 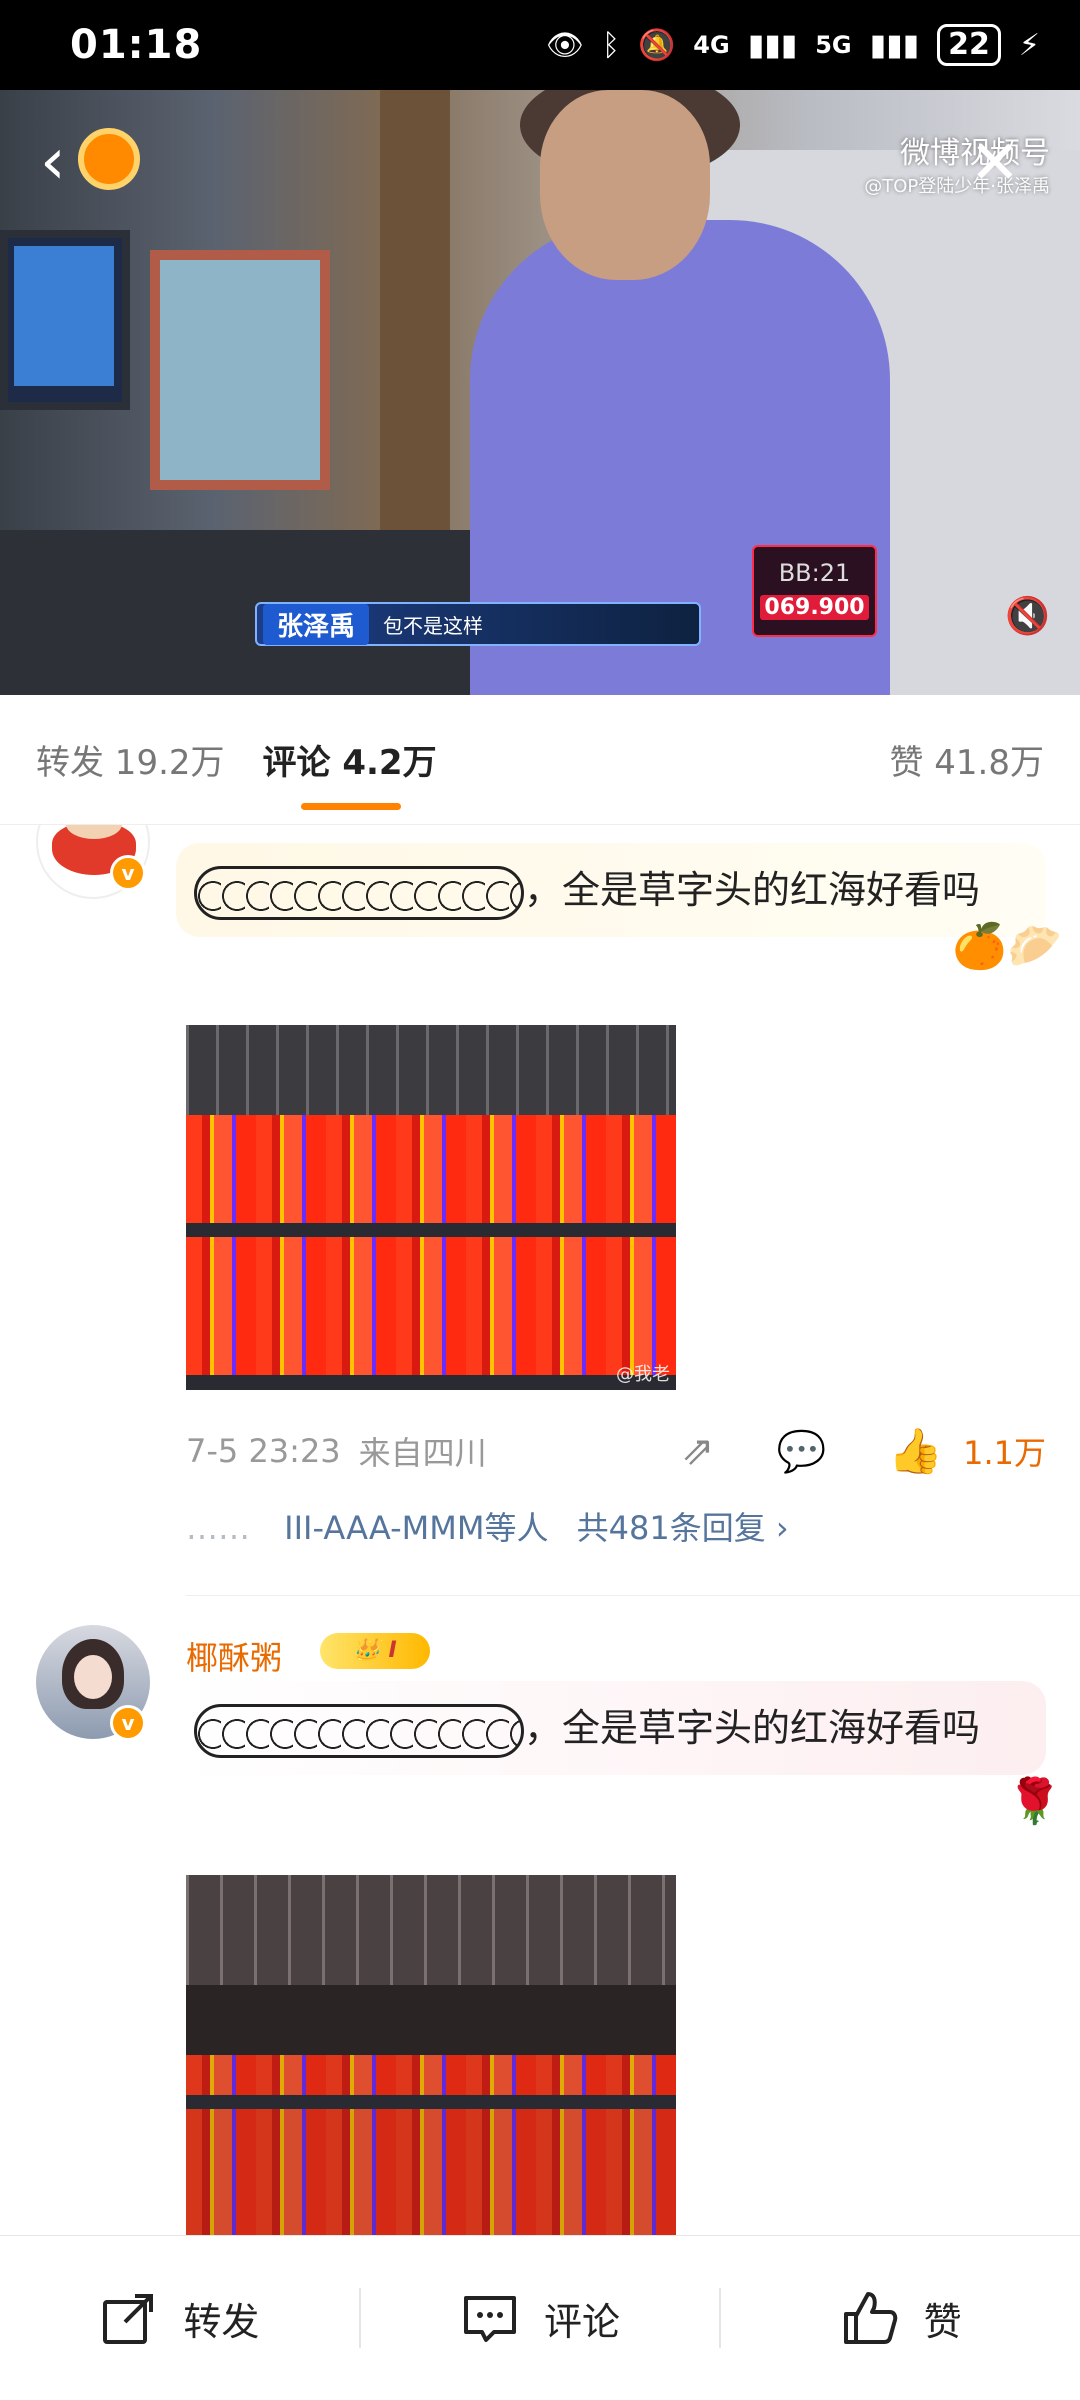 What do you see at coordinates (1034, 1801) in the screenshot?
I see `rose-sticker-icon: 🌹` at bounding box center [1034, 1801].